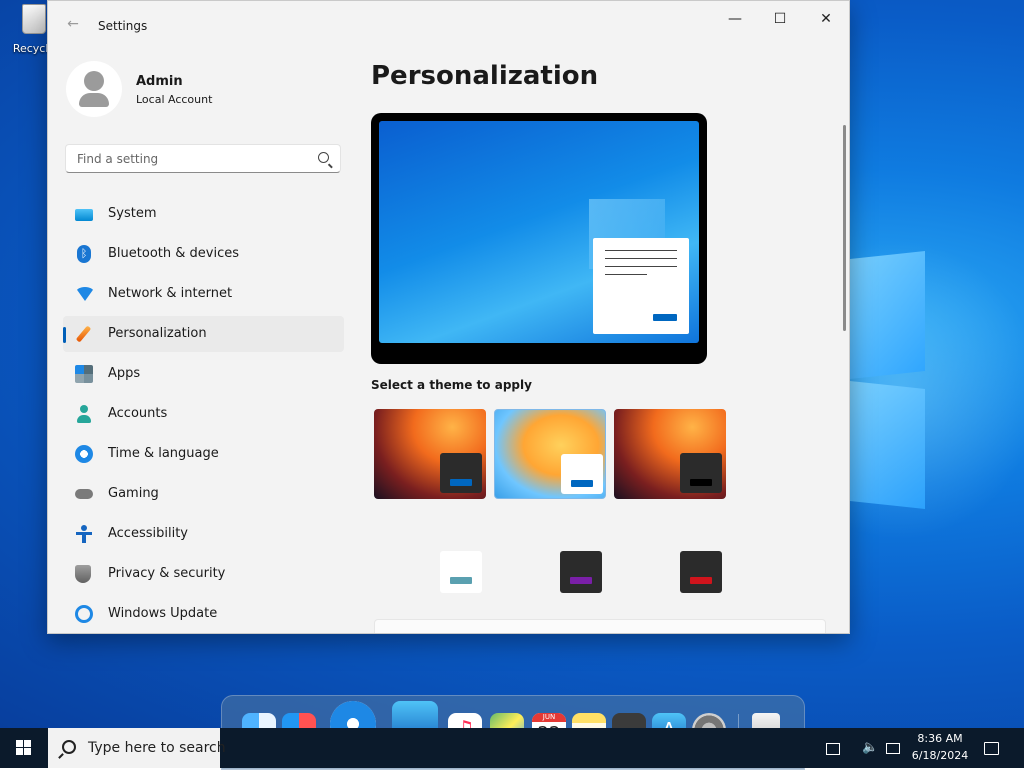 The height and width of the screenshot is (770, 1024). Describe the element at coordinates (870, 748) in the screenshot. I see `volume-muted-icon: 🔈` at that location.